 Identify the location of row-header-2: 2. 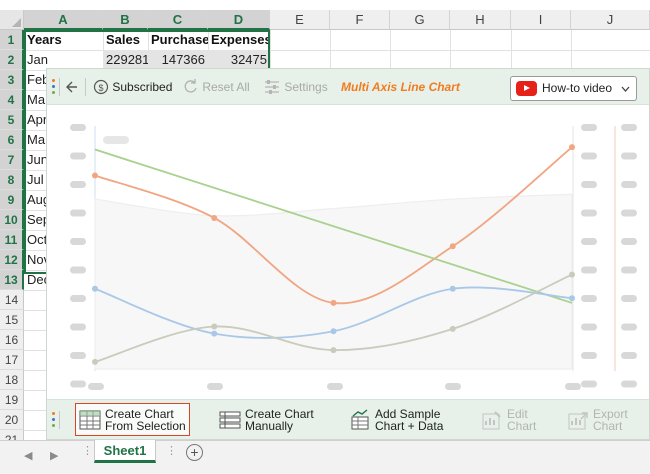
(12, 60).